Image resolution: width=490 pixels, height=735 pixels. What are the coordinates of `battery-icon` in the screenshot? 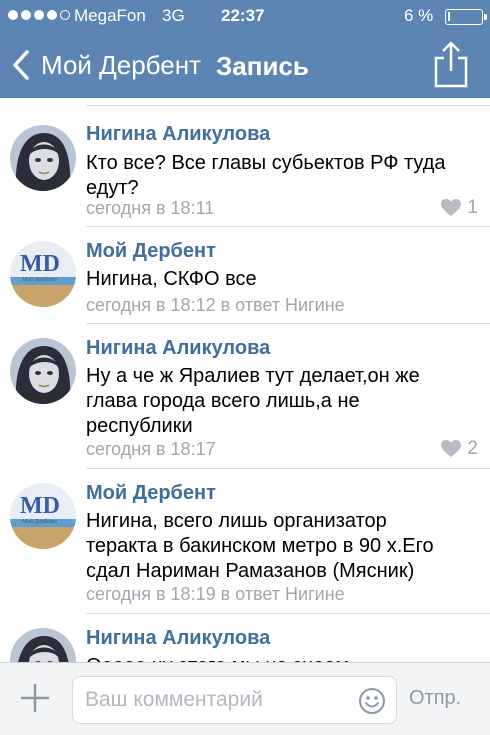 It's located at (466, 17).